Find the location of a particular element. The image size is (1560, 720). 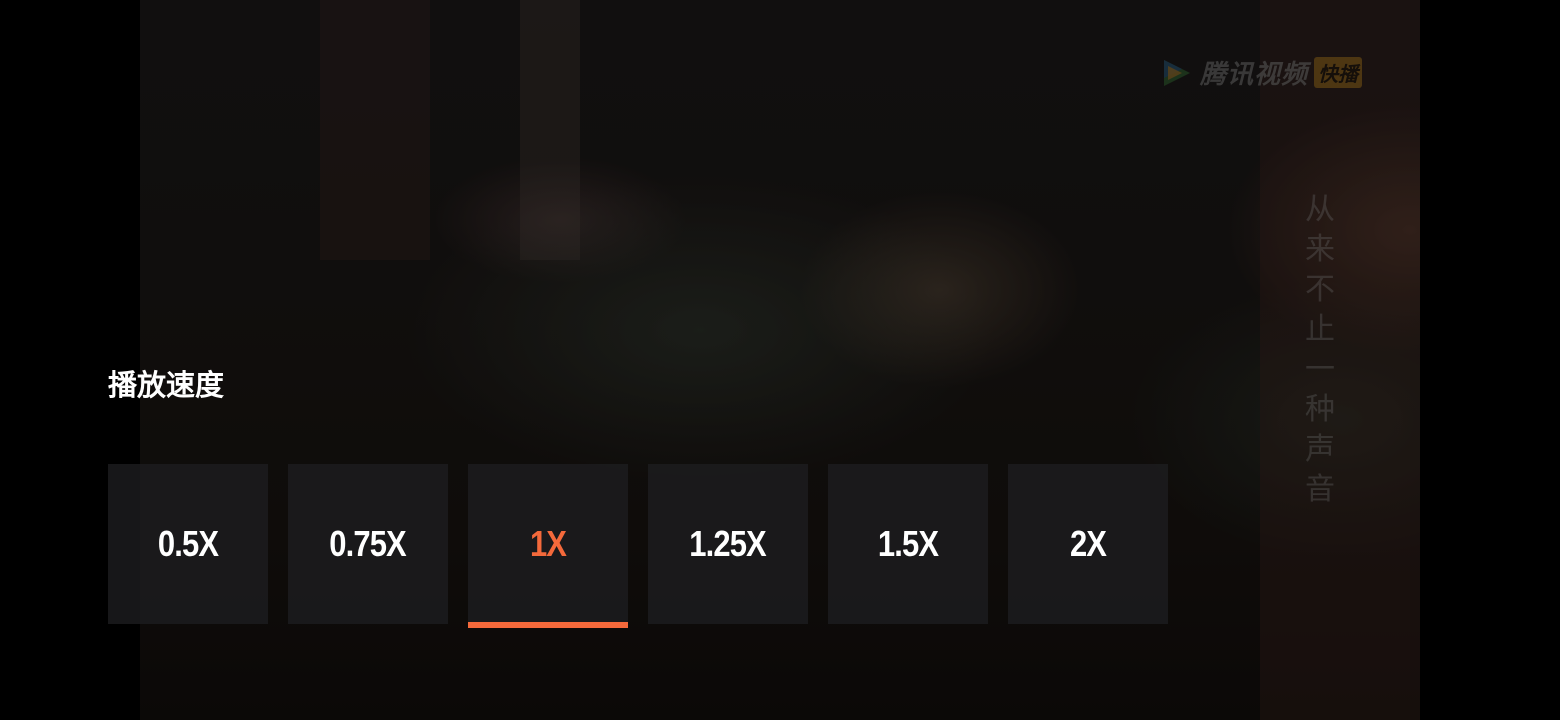

speed-option-label: 0.75X is located at coordinates (368, 543).